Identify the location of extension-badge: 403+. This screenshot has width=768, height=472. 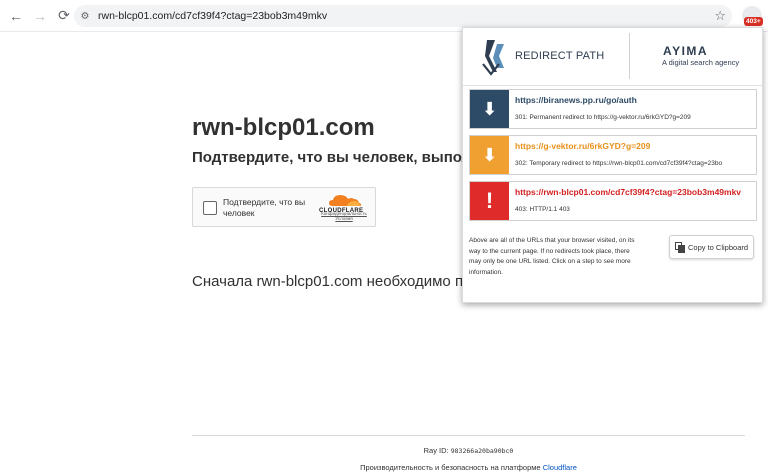
(753, 21).